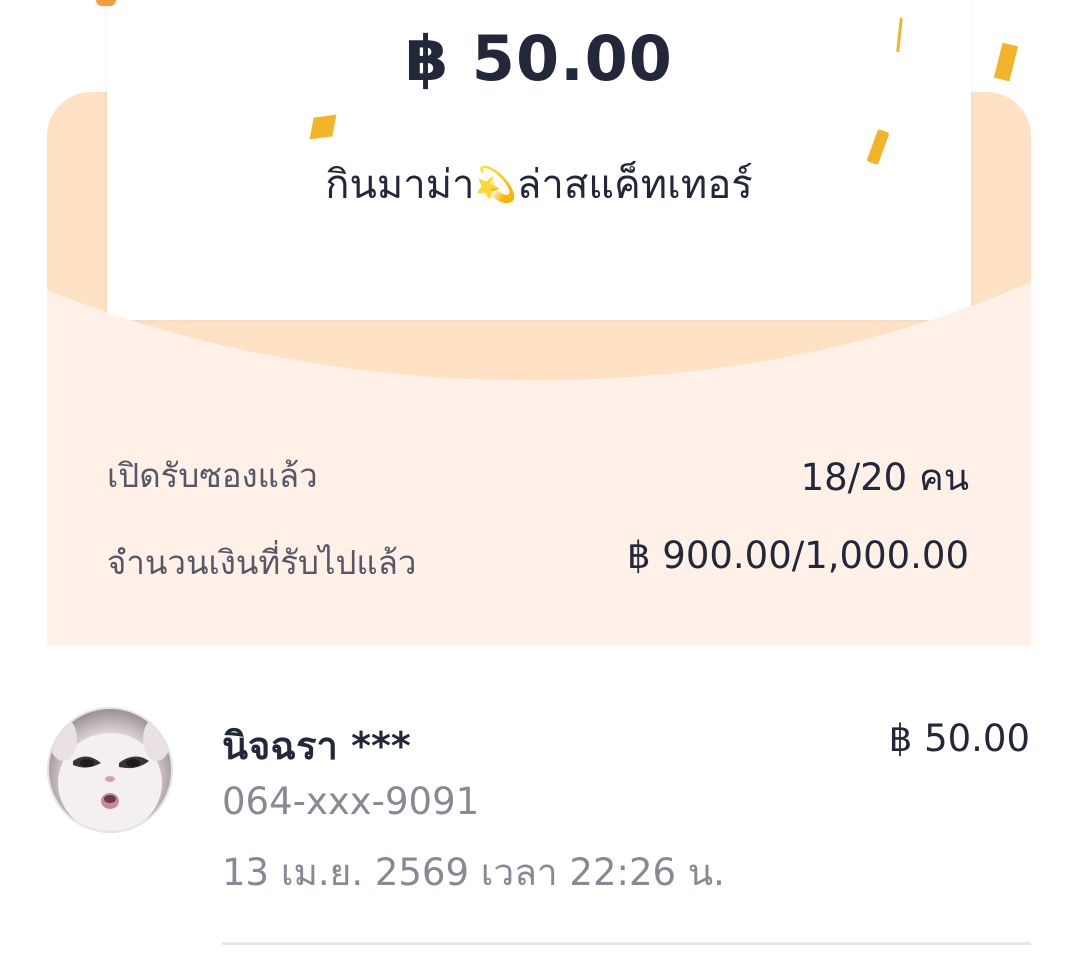 The image size is (1079, 953). I want to click on recipient-phone: 064-xxx-9091, so click(351, 801).